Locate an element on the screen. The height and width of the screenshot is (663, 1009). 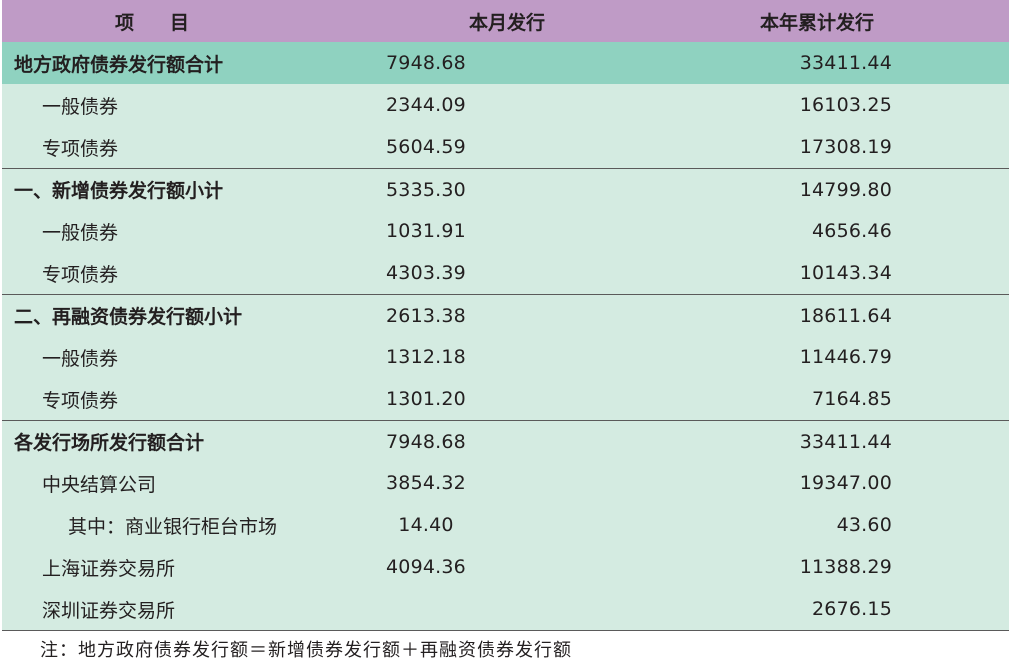
row-year: 10143.34 is located at coordinates (845, 273).